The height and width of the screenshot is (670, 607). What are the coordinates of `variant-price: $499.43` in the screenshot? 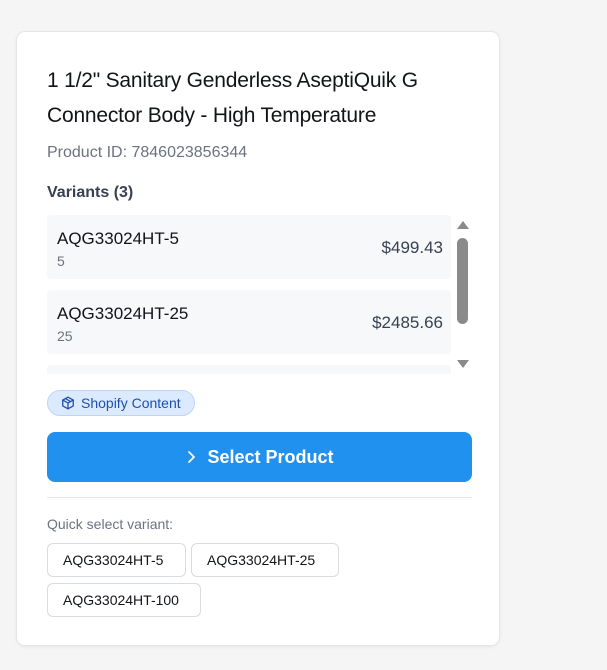 It's located at (412, 247).